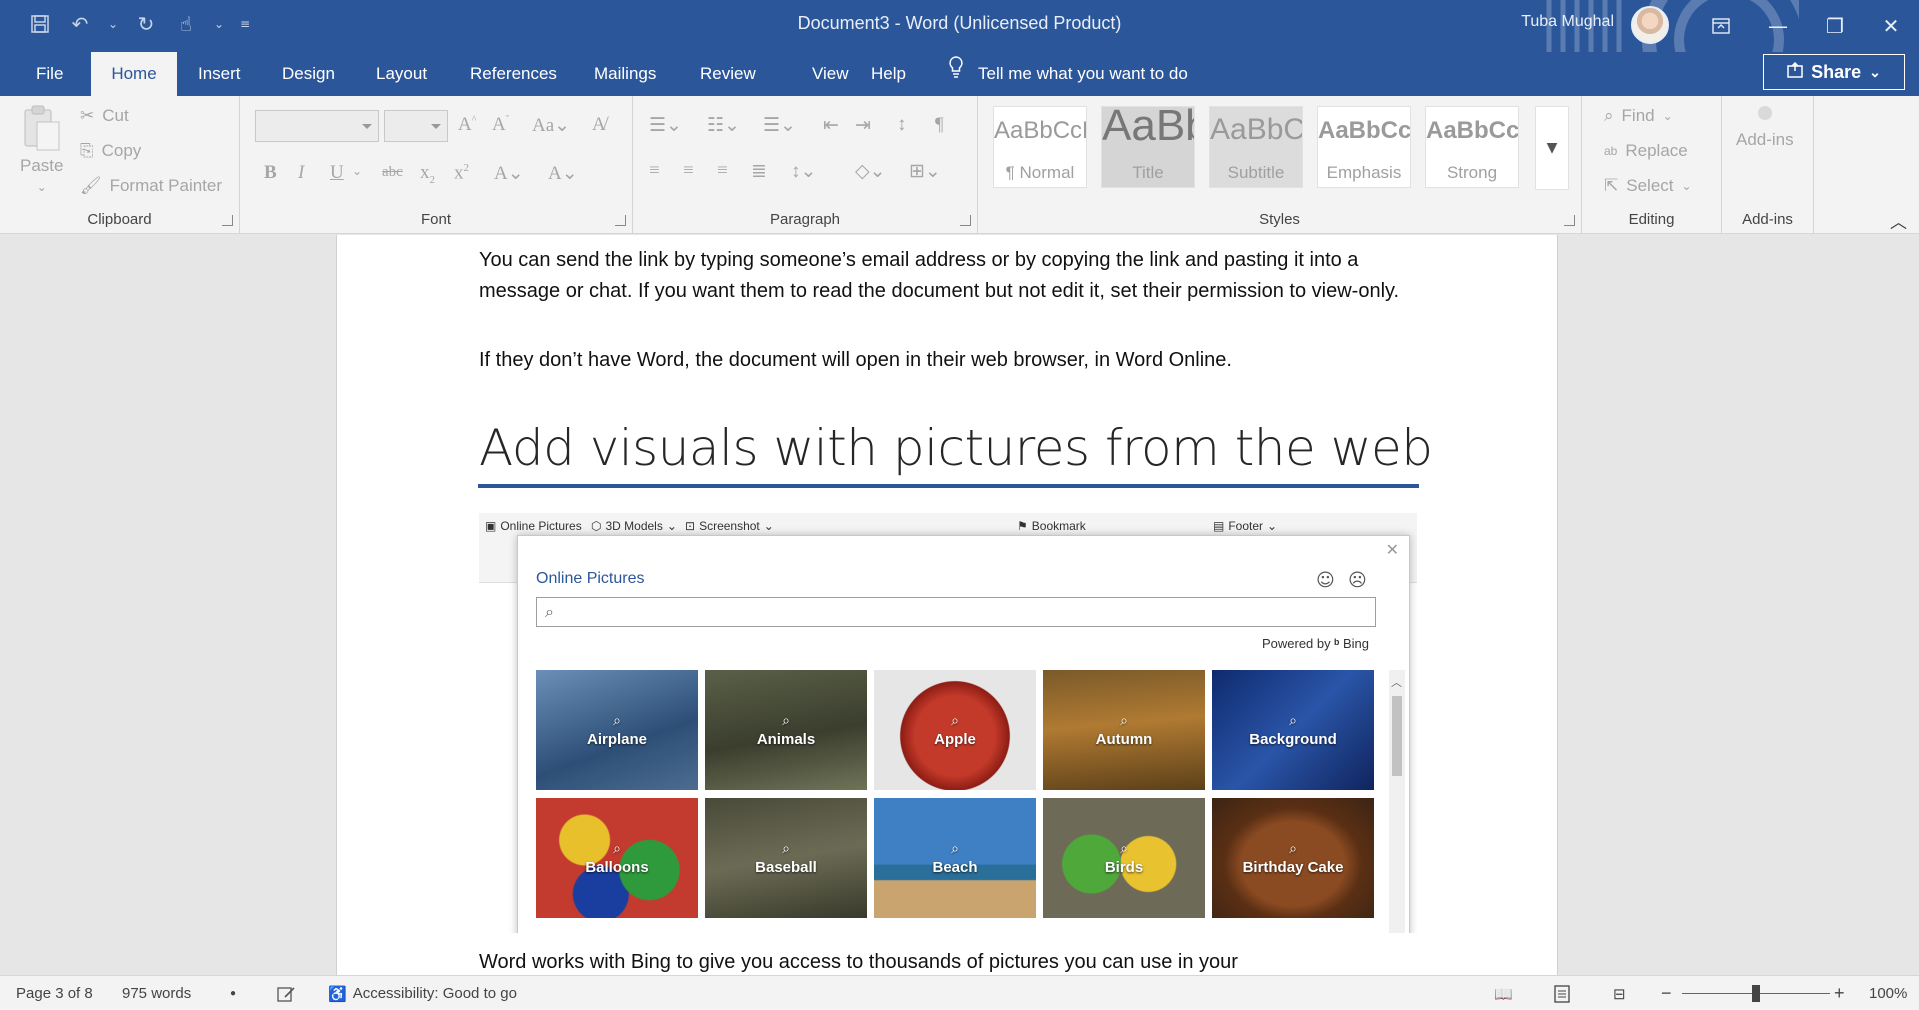 The image size is (1919, 1010). Describe the element at coordinates (146, 24) in the screenshot. I see `redo-icon: ↻` at that location.